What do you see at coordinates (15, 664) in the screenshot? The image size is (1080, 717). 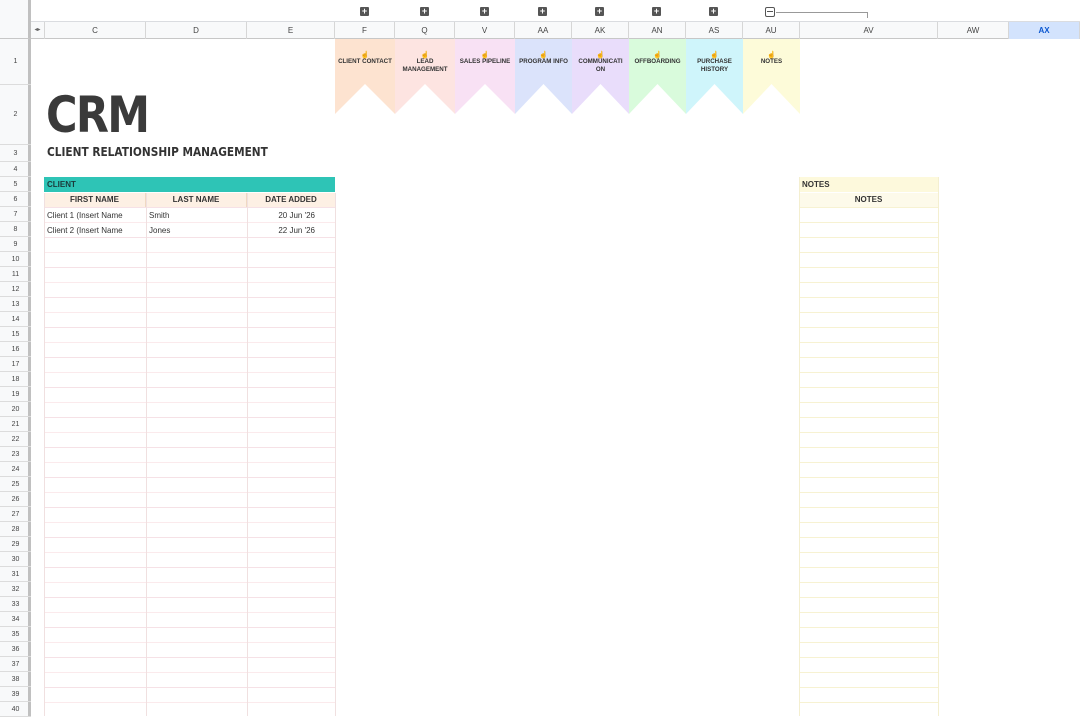 I see `row-header: 37` at bounding box center [15, 664].